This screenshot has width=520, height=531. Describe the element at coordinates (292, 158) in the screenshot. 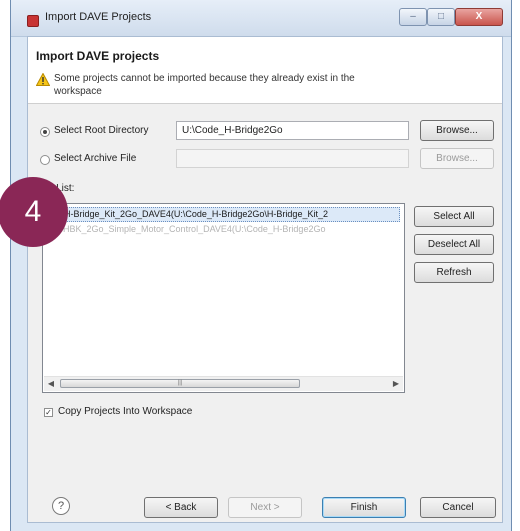

I see `archive-file-field` at that location.